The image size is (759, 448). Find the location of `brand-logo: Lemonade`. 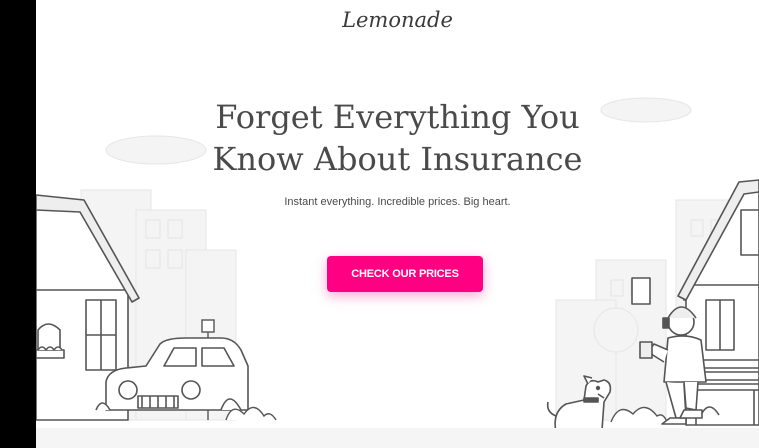

brand-logo: Lemonade is located at coordinates (397, 20).